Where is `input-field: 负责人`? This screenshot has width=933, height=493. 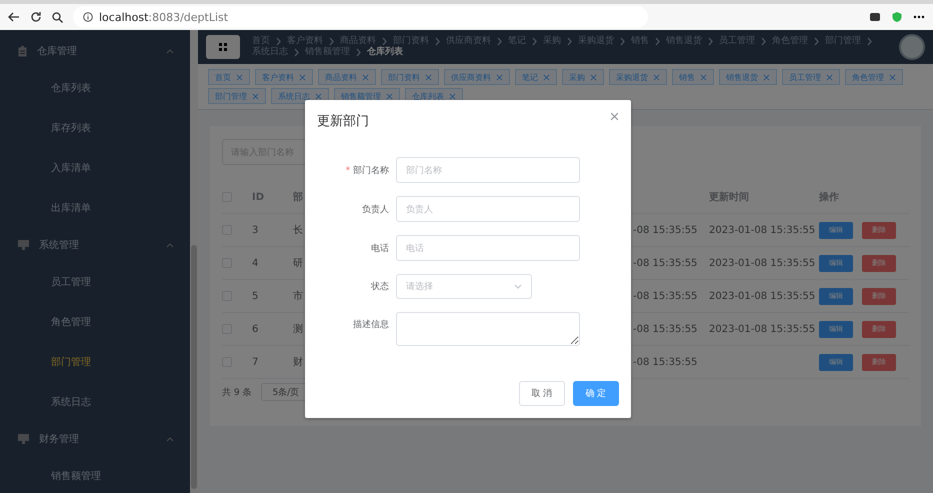 input-field: 负责人 is located at coordinates (488, 209).